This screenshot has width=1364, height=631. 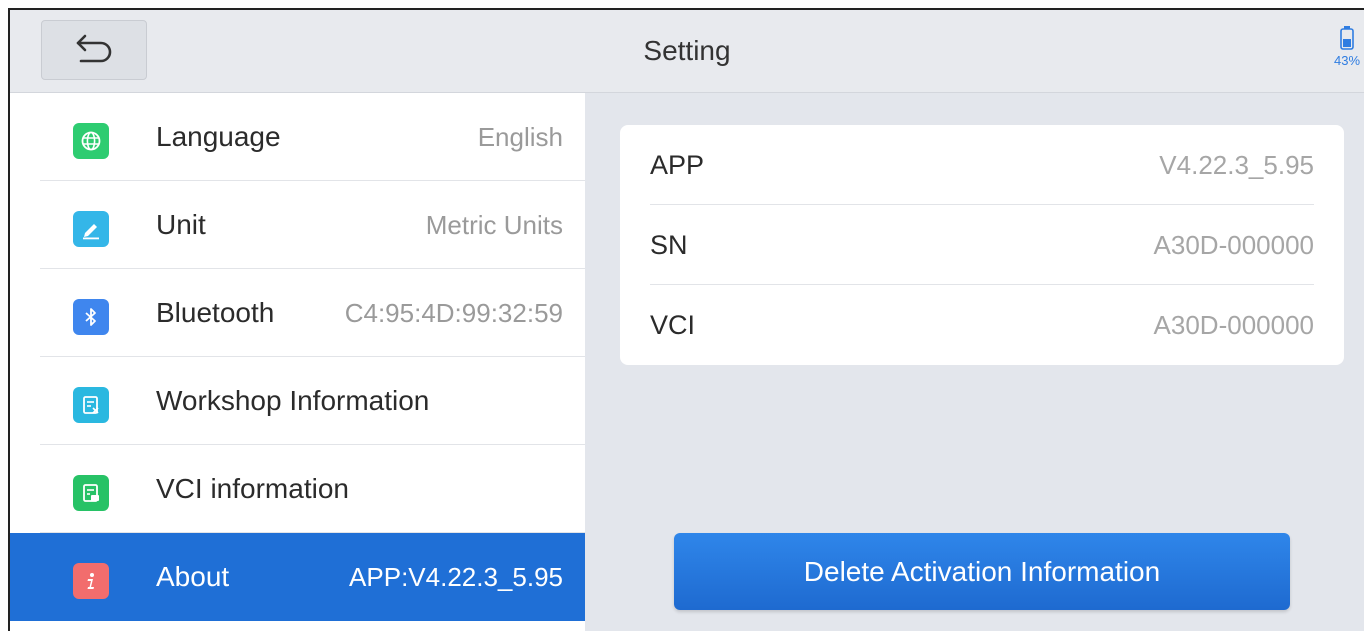 I want to click on document-edit-icon, so click(x=91, y=405).